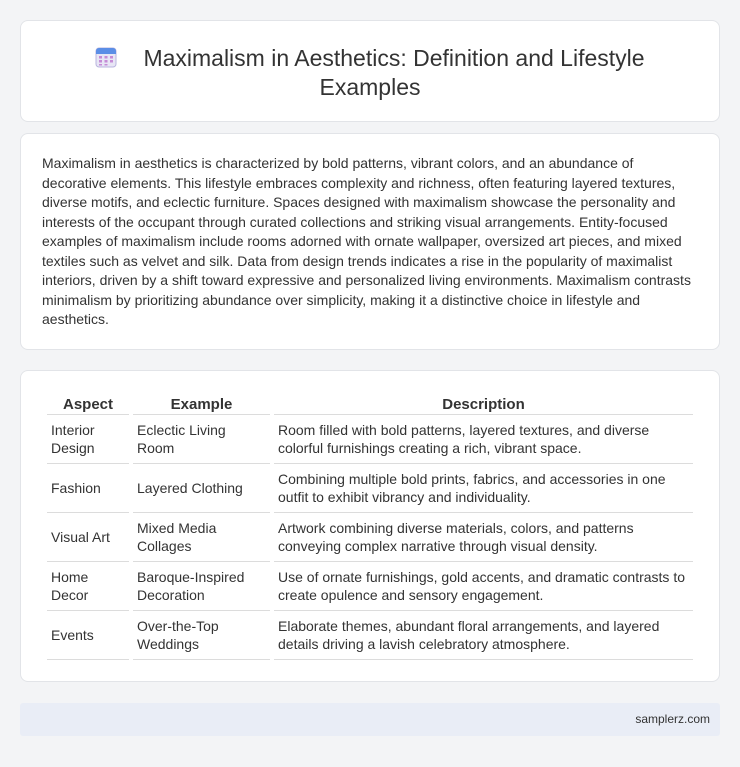 This screenshot has height=767, width=740. Describe the element at coordinates (106, 57) in the screenshot. I see `calendar-icon` at that location.